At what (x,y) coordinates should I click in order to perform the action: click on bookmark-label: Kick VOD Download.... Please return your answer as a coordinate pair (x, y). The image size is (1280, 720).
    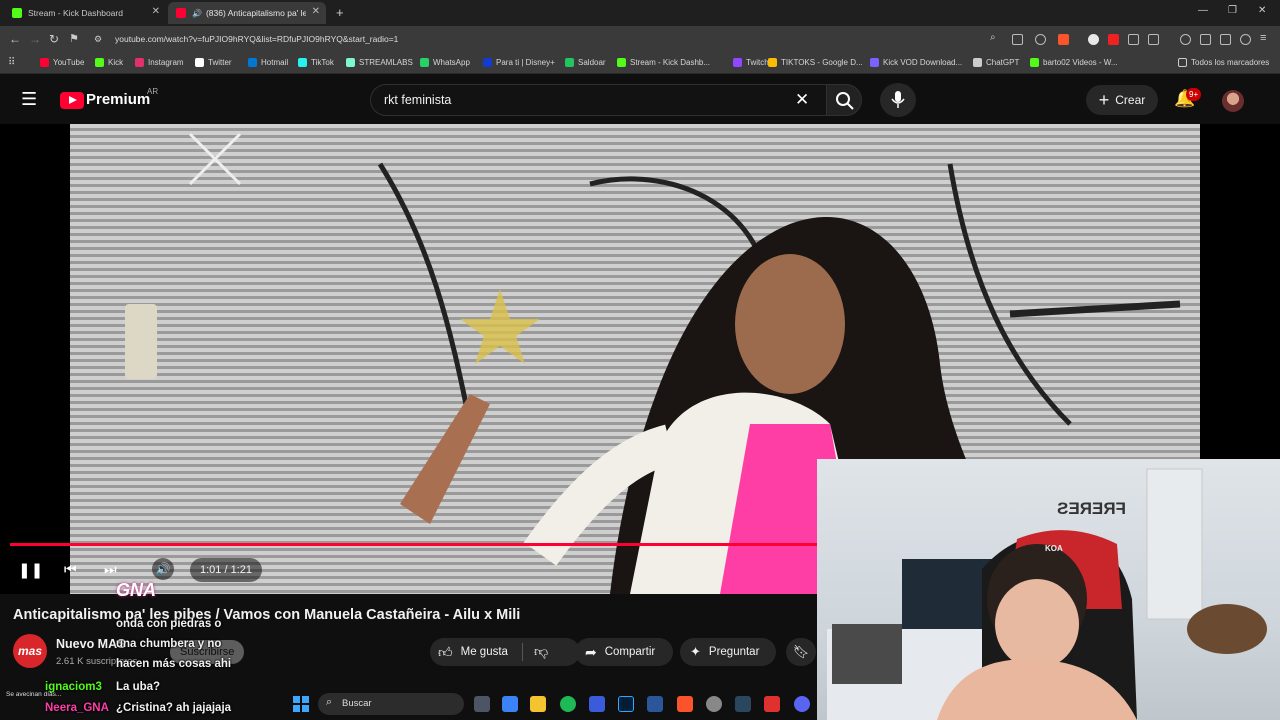
    Looking at the image, I should click on (923, 62).